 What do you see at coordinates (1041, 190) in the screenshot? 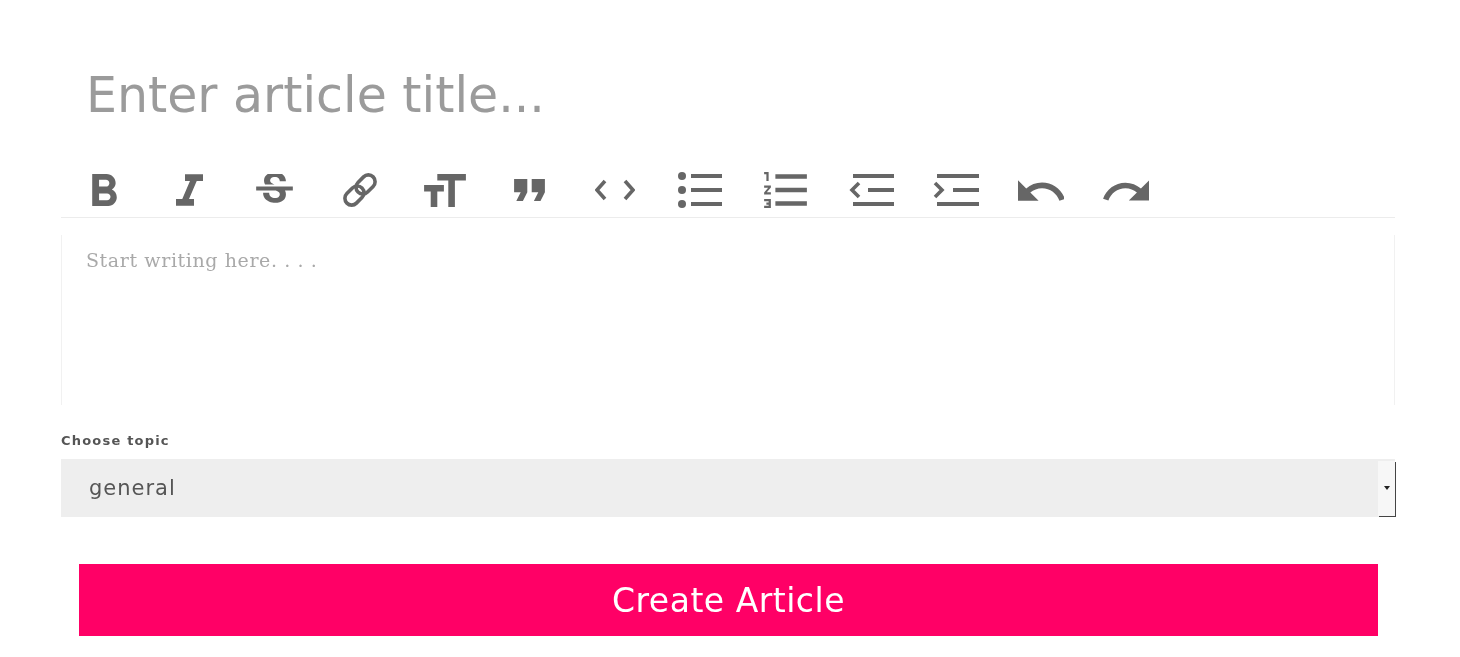
I see `undo-icon` at bounding box center [1041, 190].